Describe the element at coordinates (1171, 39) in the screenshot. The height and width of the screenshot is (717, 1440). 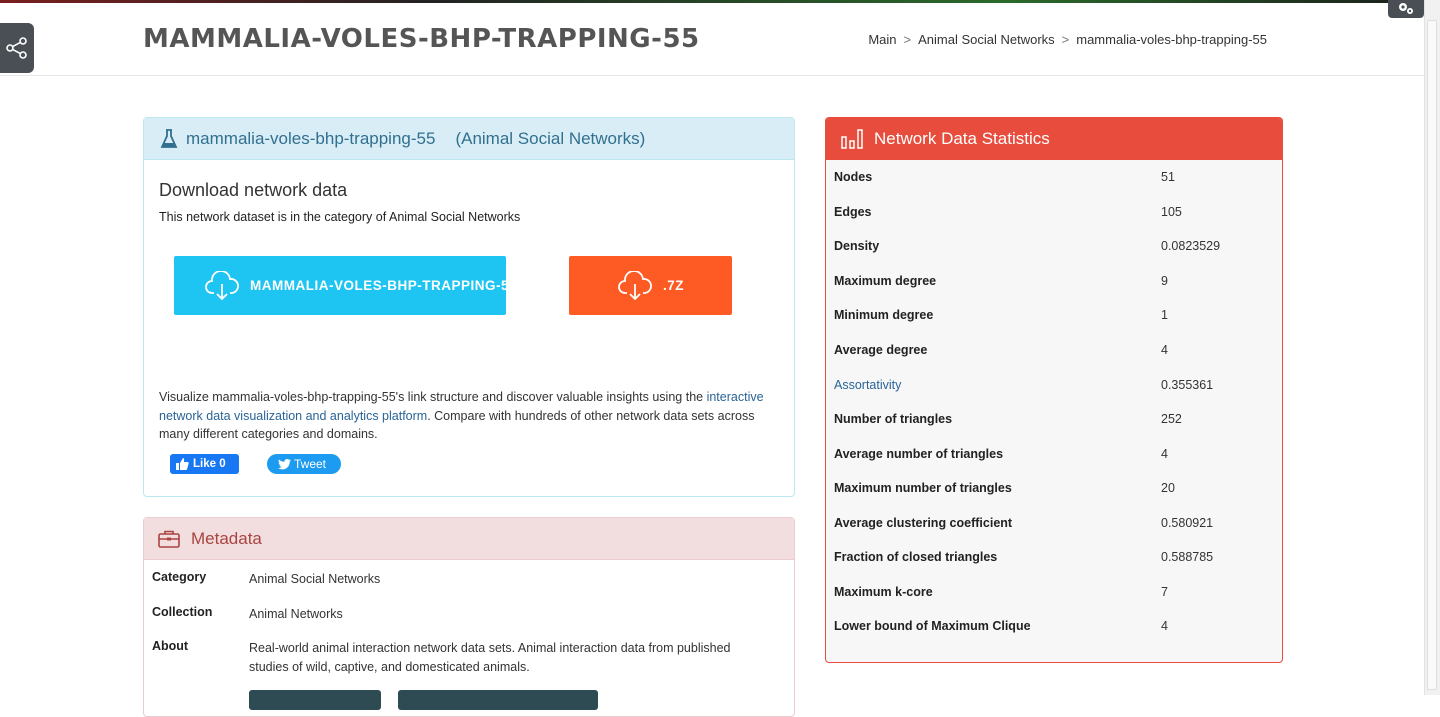
I see `breadcrumb-current: mammalia-voles-bhp-trapping-55` at that location.